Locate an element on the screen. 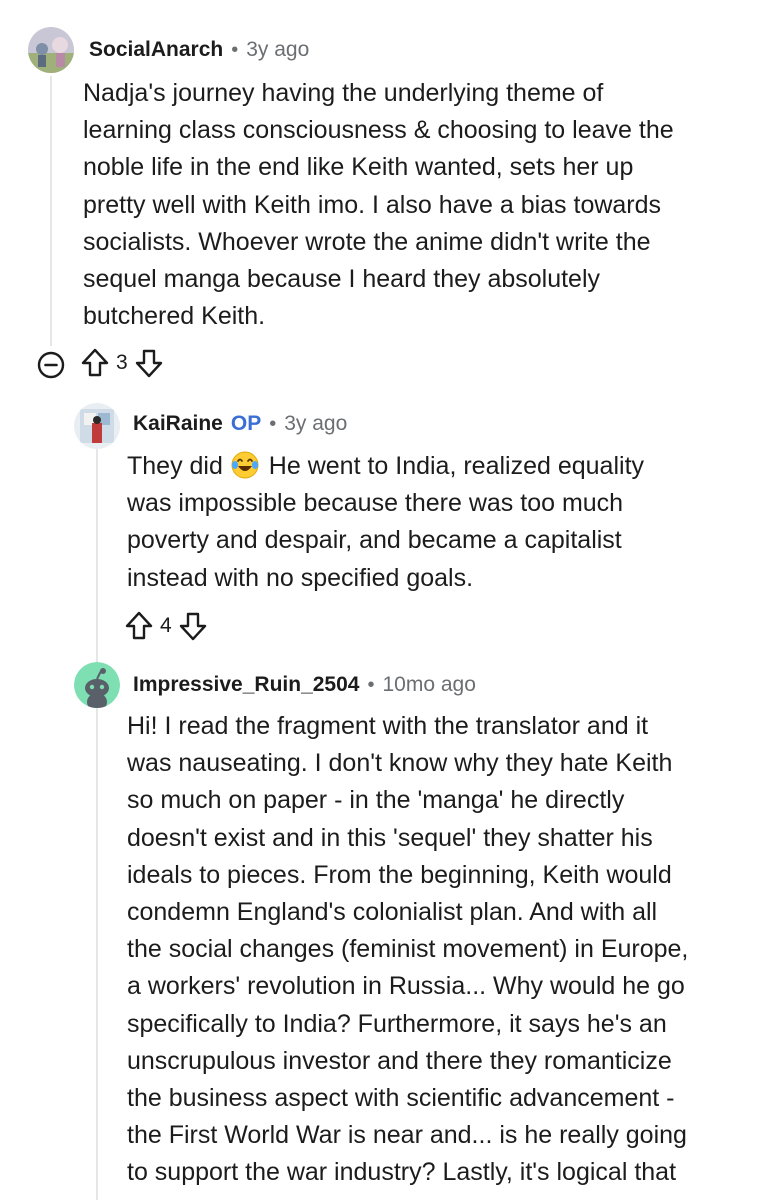  collapse-thread-button is located at coordinates (51, 365).